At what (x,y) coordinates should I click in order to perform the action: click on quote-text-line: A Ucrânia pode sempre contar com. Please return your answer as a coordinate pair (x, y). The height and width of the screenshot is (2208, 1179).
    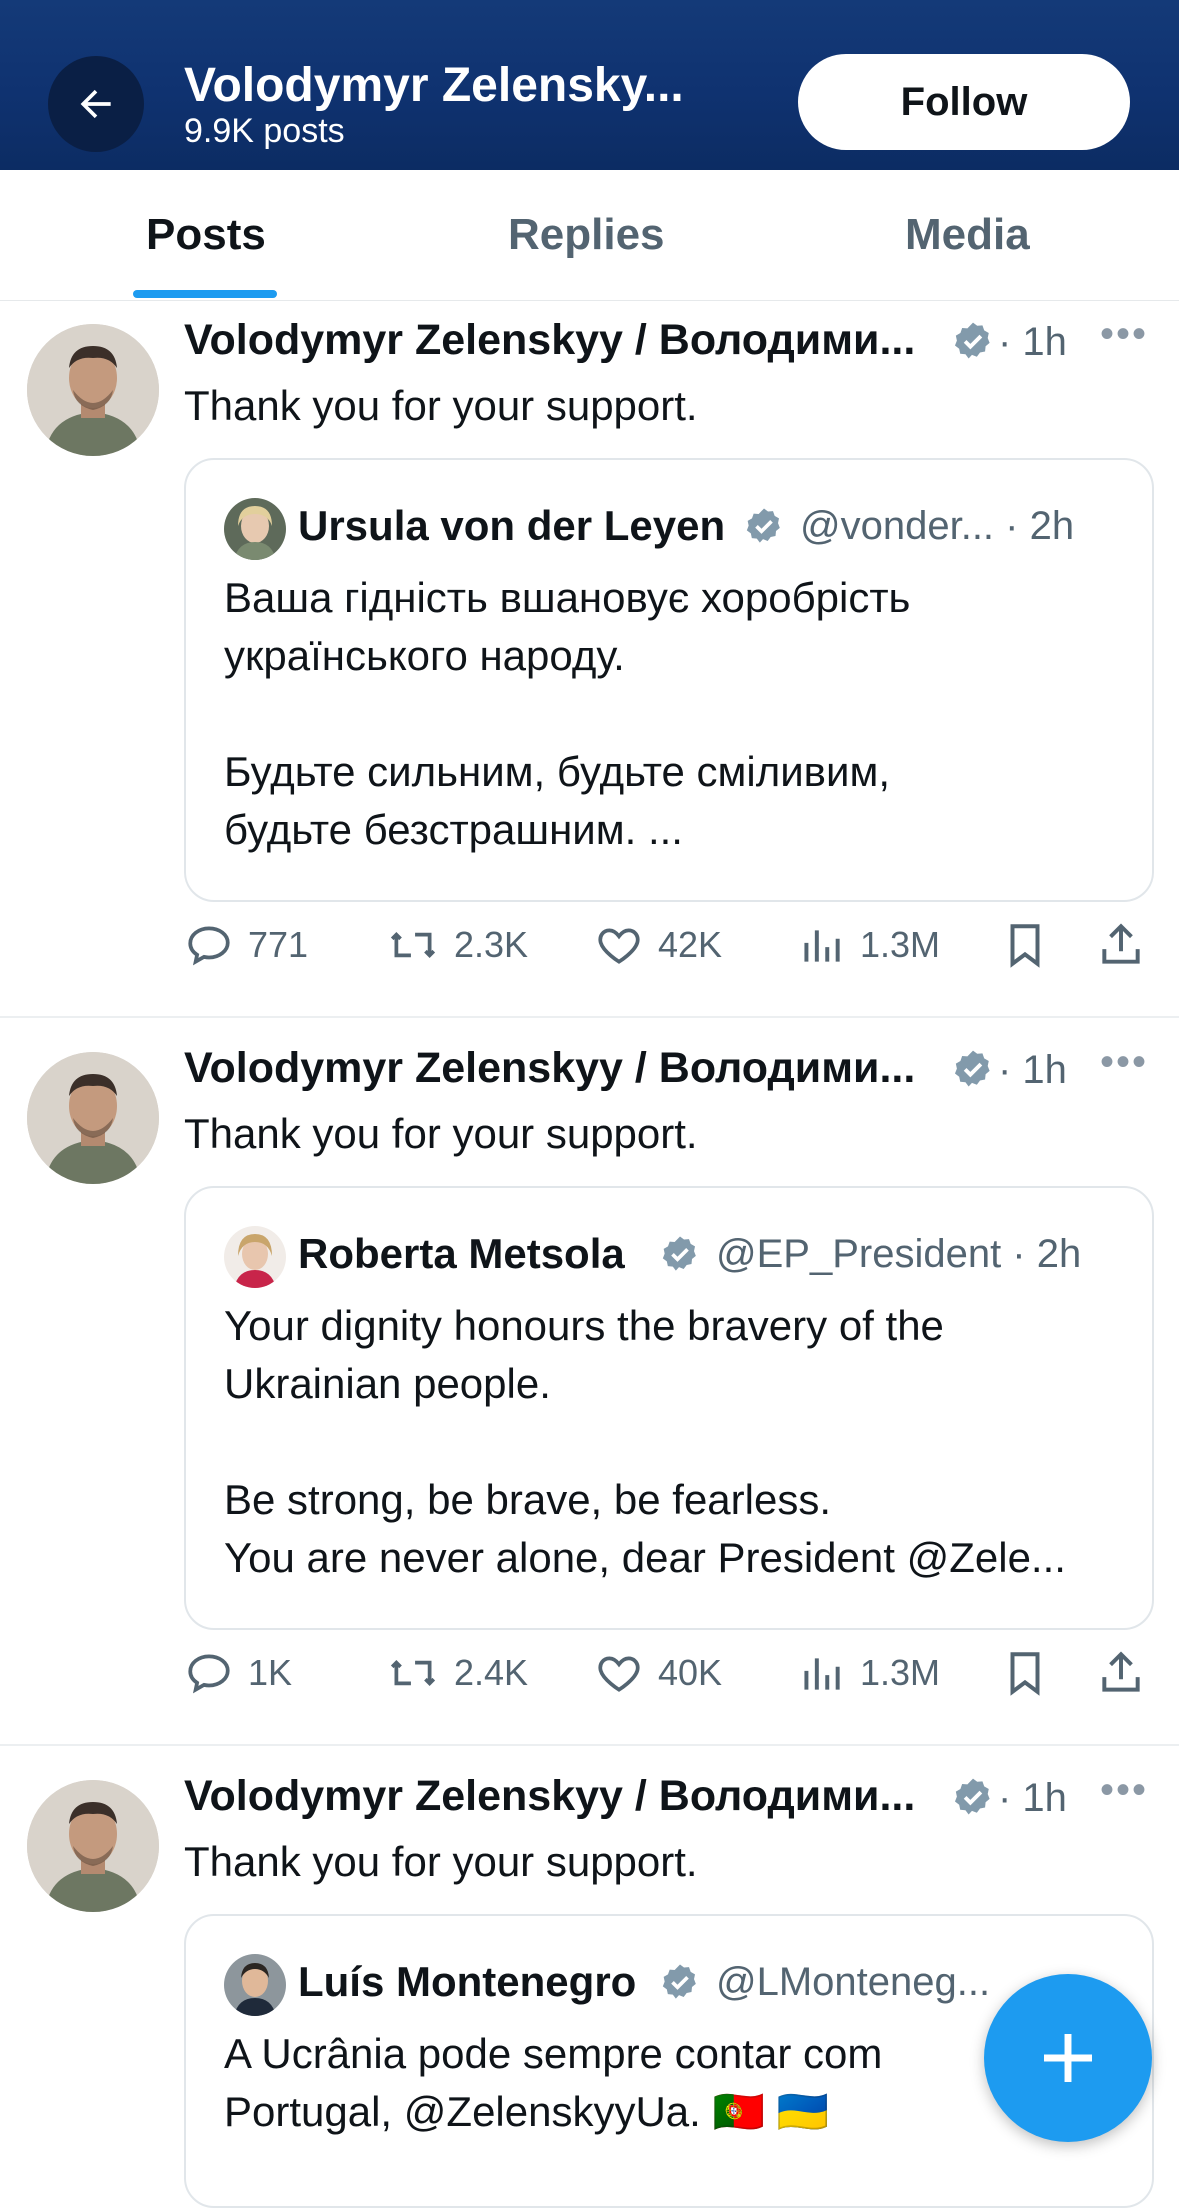
    Looking at the image, I should click on (553, 2053).